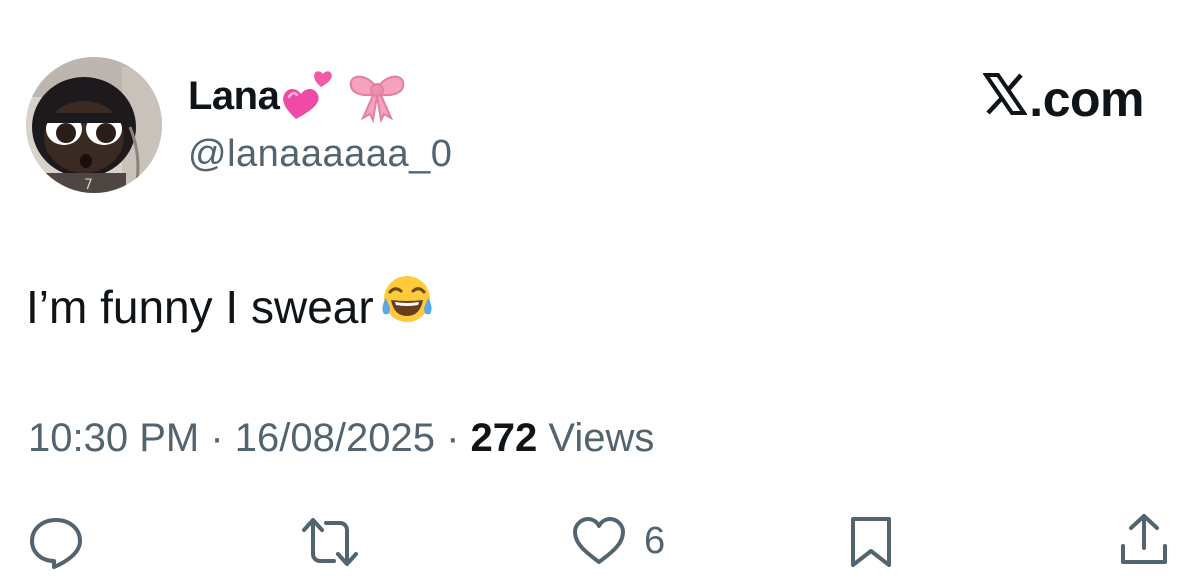 The width and height of the screenshot is (1200, 583). Describe the element at coordinates (113, 438) in the screenshot. I see `tweet-time: 10:30 PM` at that location.